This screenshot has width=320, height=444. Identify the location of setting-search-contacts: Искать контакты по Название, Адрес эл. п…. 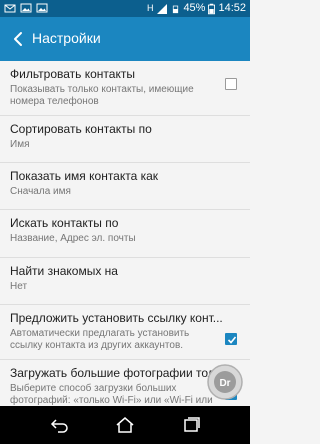
(125, 234).